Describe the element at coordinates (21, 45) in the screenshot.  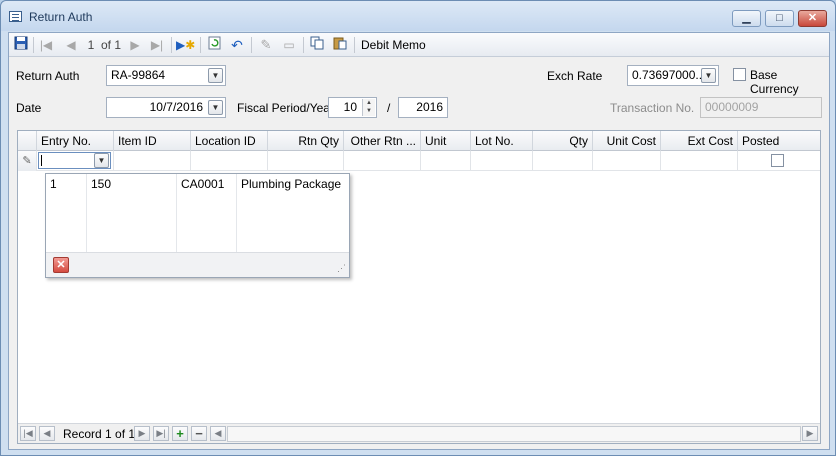
I see `save-icon` at that location.